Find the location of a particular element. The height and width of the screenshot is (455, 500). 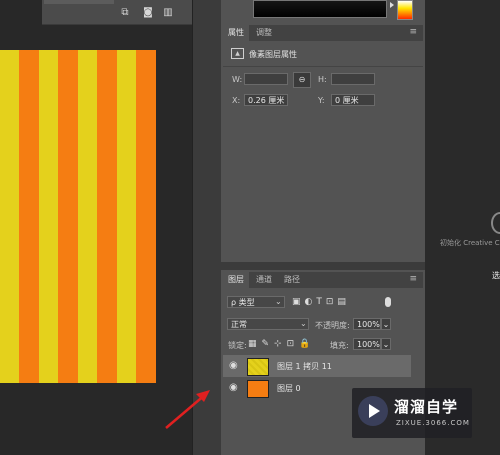

mini-panel-strip is located at coordinates (79, 2).